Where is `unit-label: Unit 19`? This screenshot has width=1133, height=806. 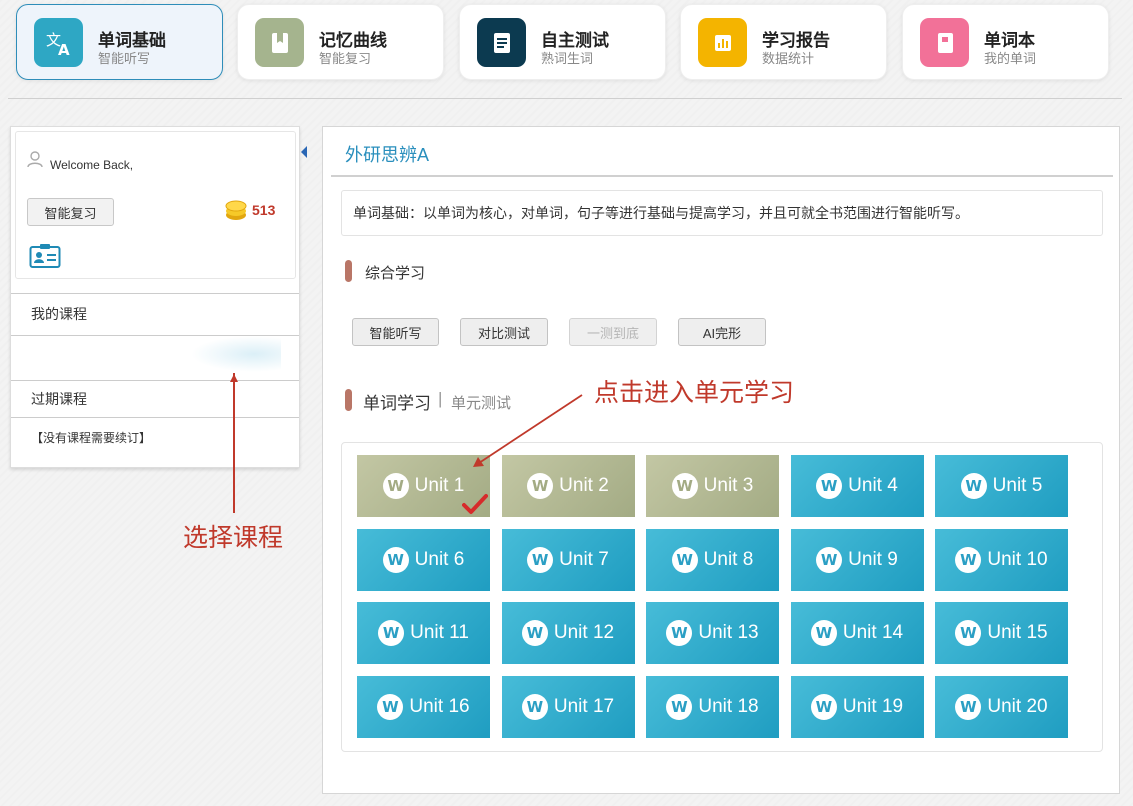
unit-label: Unit 19 is located at coordinates (873, 706).